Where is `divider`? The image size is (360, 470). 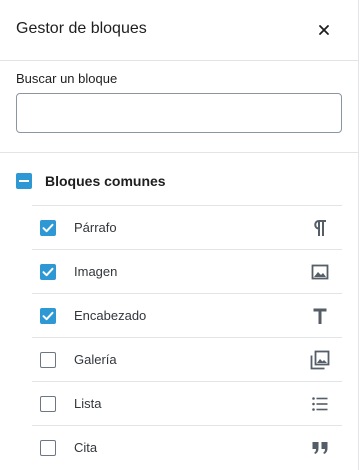 divider is located at coordinates (179, 152).